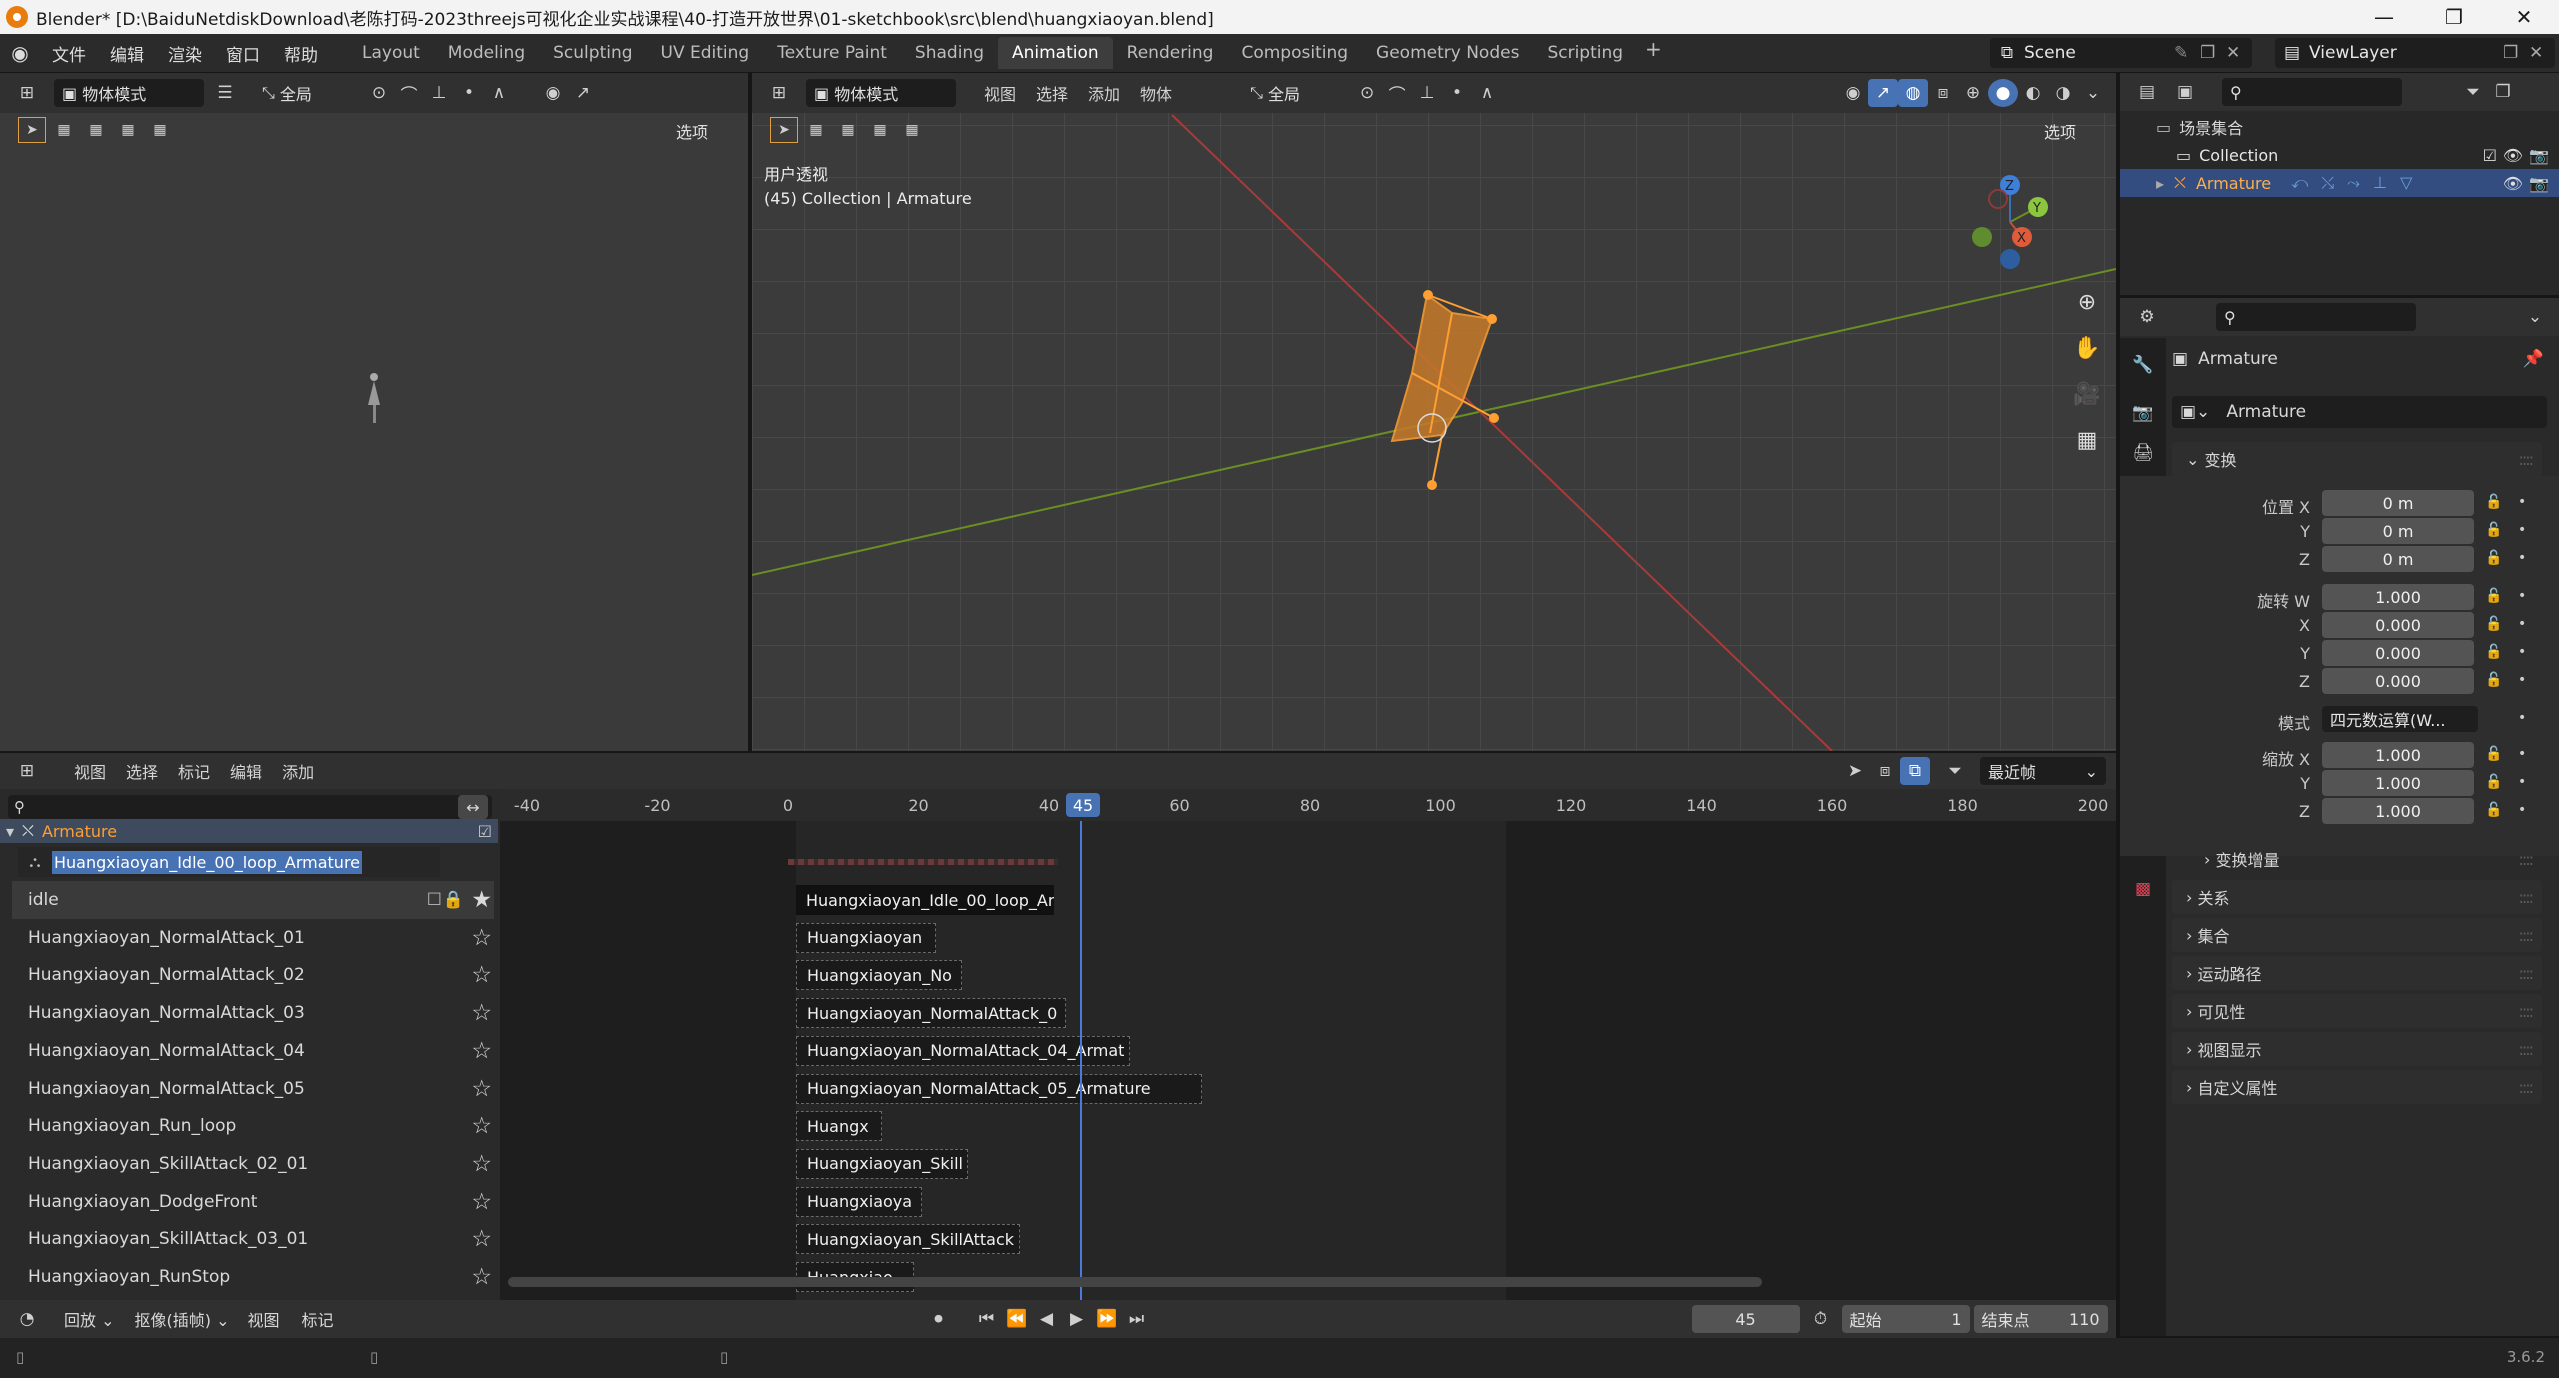 The image size is (2559, 1378). I want to click on snap-icon: ⌒, so click(409, 93).